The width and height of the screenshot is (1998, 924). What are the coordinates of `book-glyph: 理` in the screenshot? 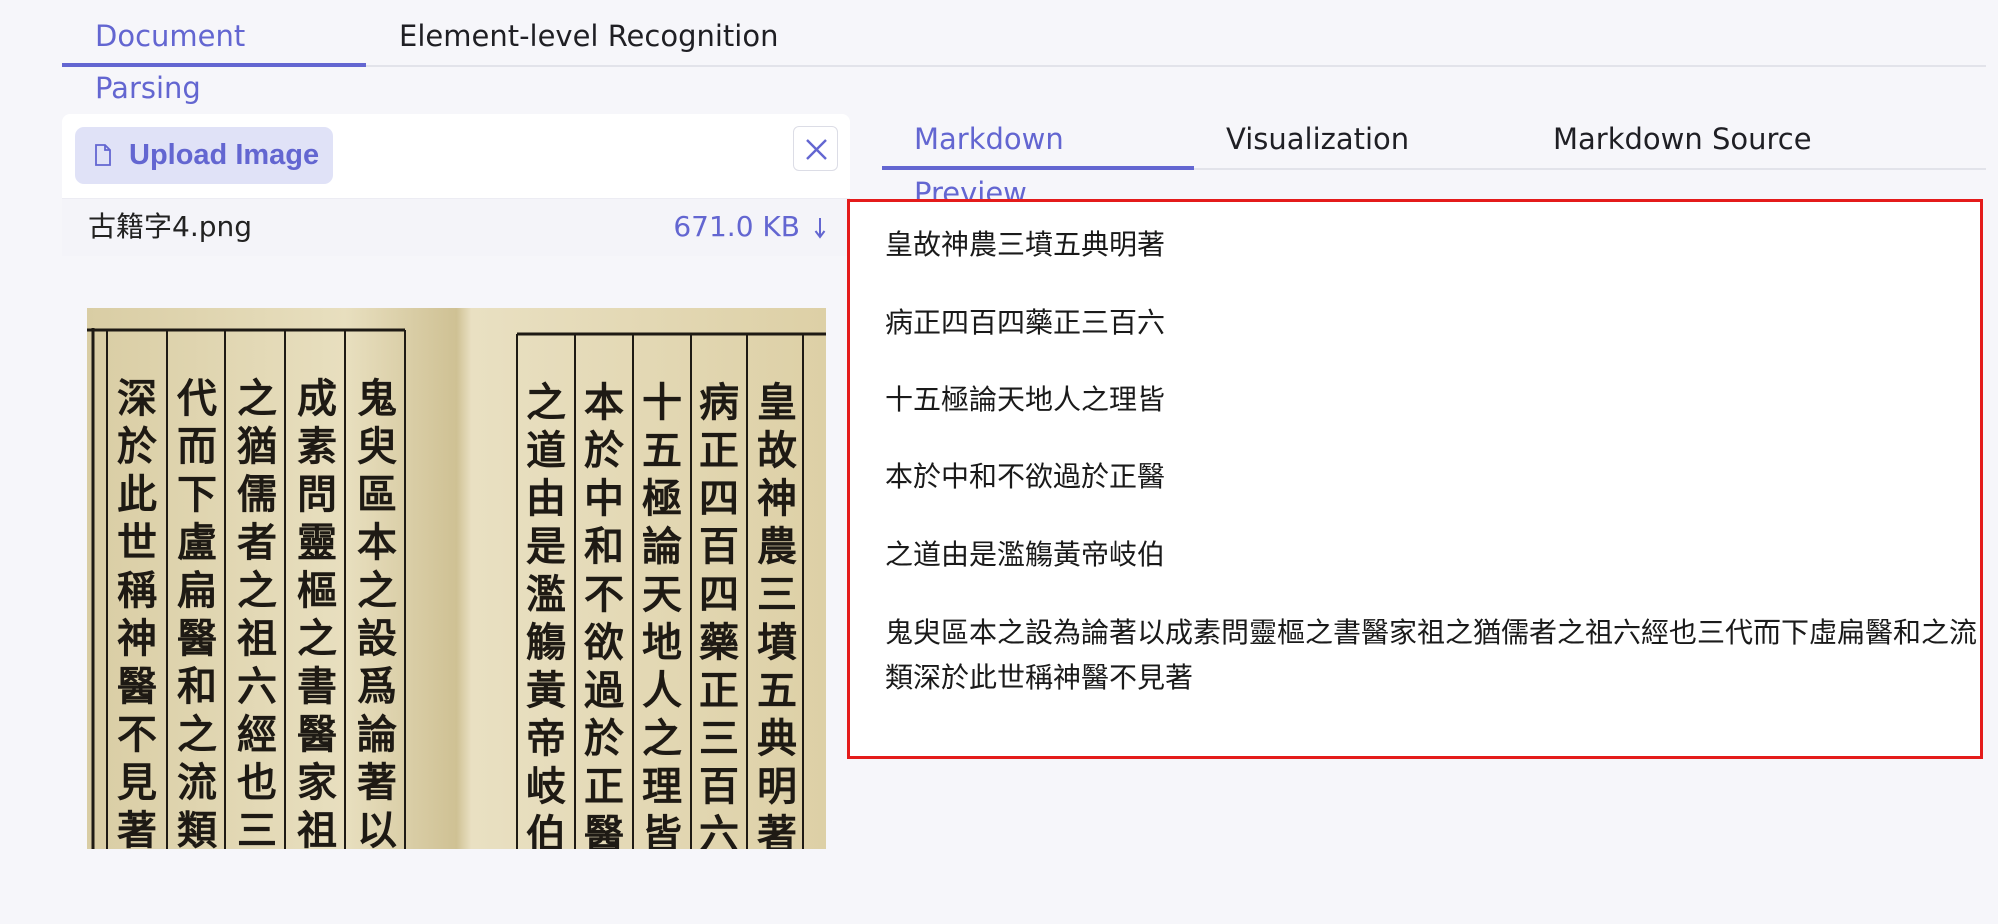 It's located at (662, 786).